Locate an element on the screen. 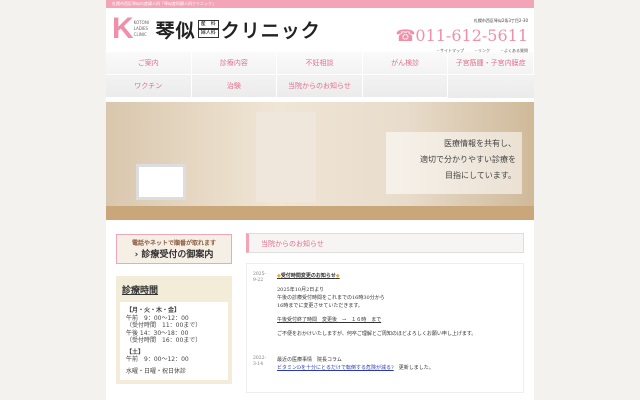 Image resolution: width=640 pixels, height=400 pixels. hours-line: 水曜・日曜・祝日休診 is located at coordinates (156, 371).